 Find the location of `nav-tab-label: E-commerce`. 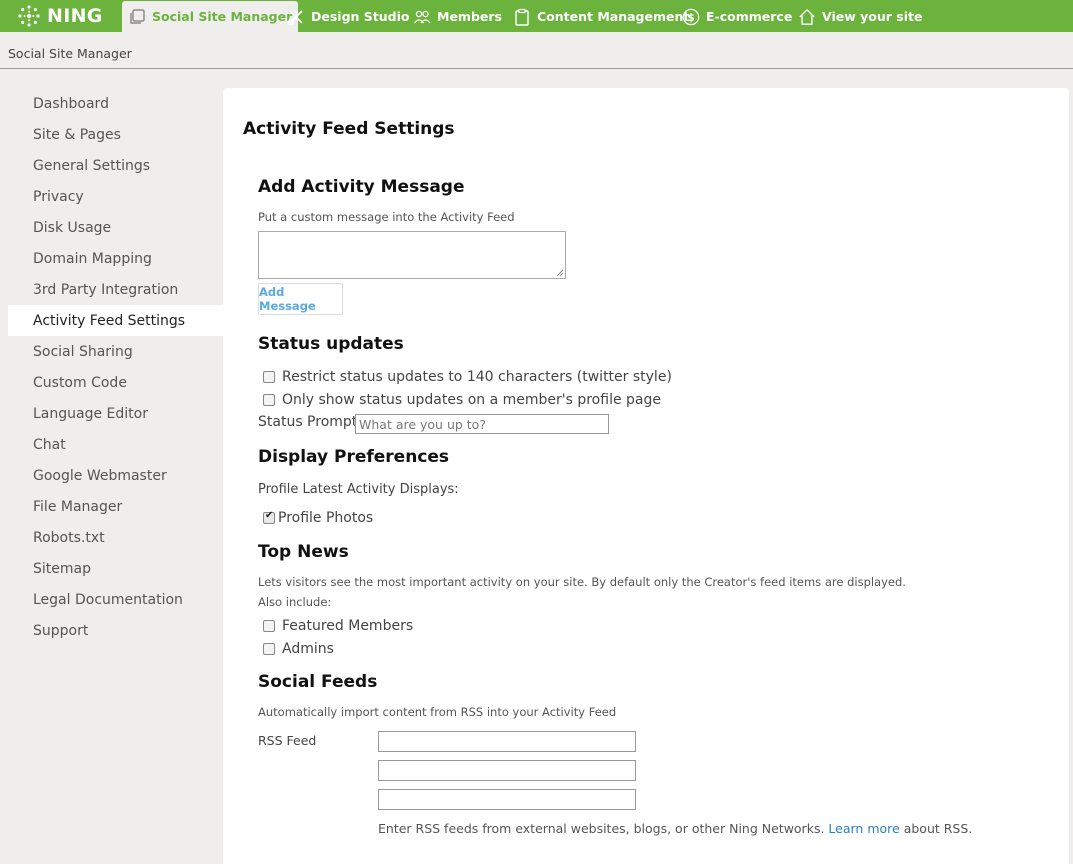

nav-tab-label: E-commerce is located at coordinates (749, 16).